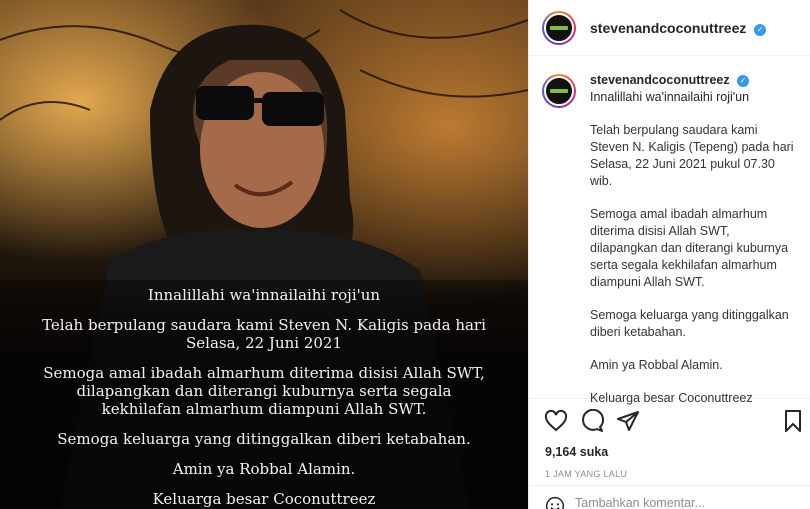 The width and height of the screenshot is (810, 509). What do you see at coordinates (670, 97) in the screenshot?
I see `caption-first-line: Innalillahi wa'innailaihi roji'un` at bounding box center [670, 97].